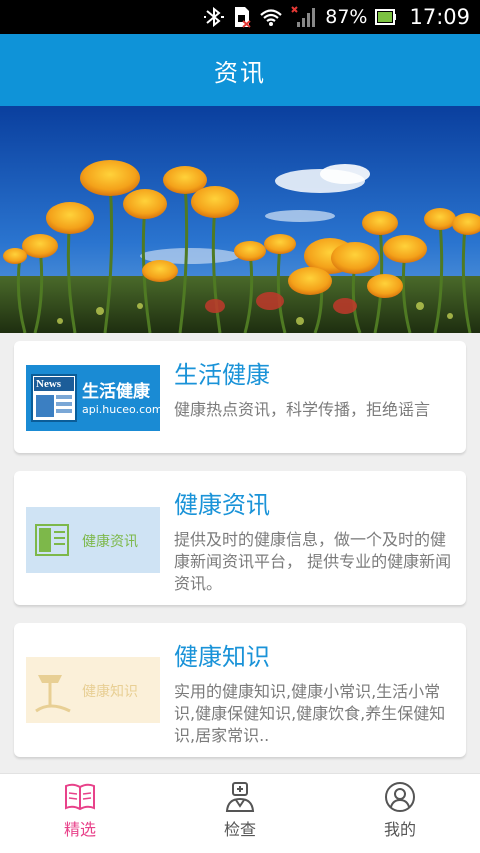  What do you see at coordinates (400, 797) in the screenshot?
I see `user-icon` at bounding box center [400, 797].